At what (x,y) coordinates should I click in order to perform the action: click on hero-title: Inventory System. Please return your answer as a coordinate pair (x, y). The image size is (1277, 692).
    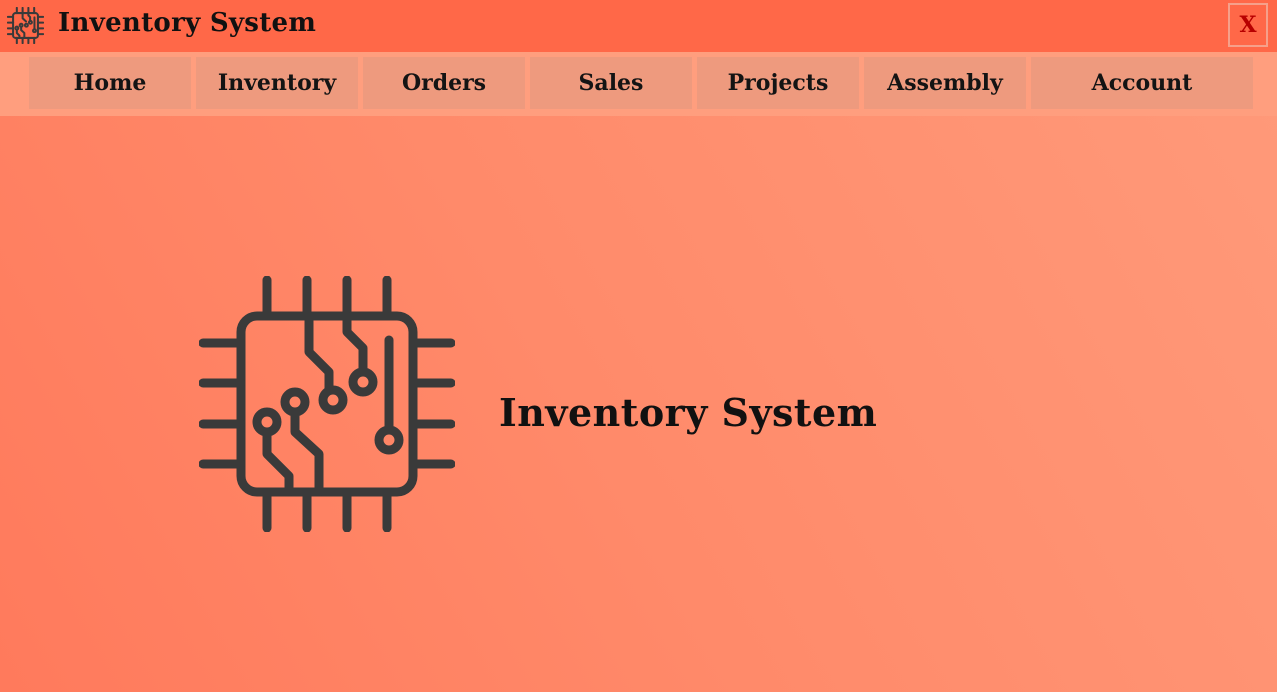
    Looking at the image, I should click on (688, 412).